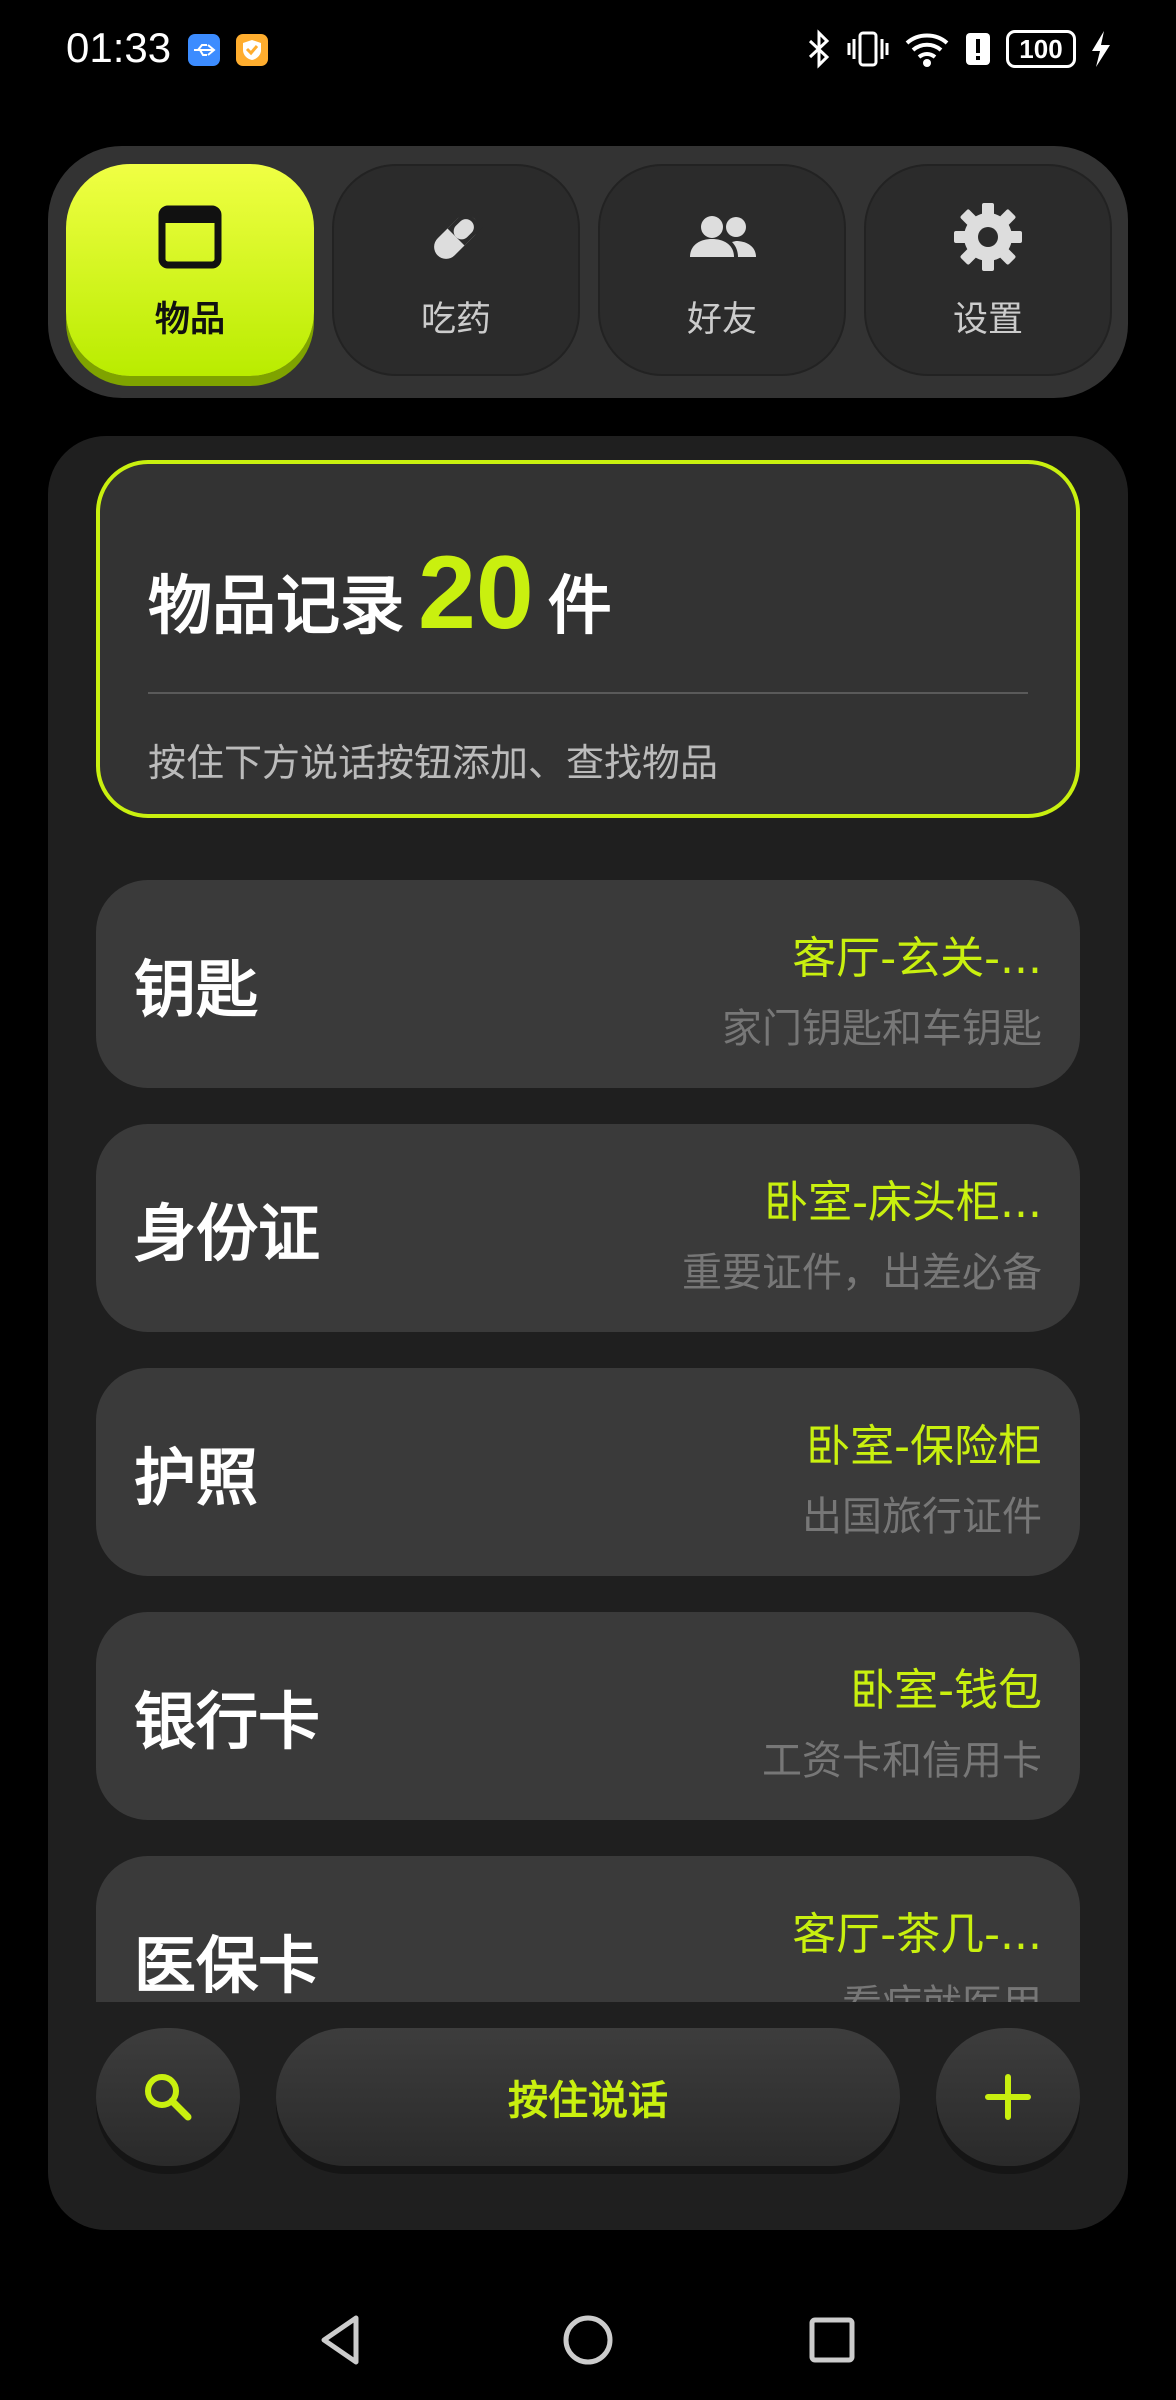 The height and width of the screenshot is (2400, 1176). I want to click on bottom-bar: 按住说话, so click(588, 2091).